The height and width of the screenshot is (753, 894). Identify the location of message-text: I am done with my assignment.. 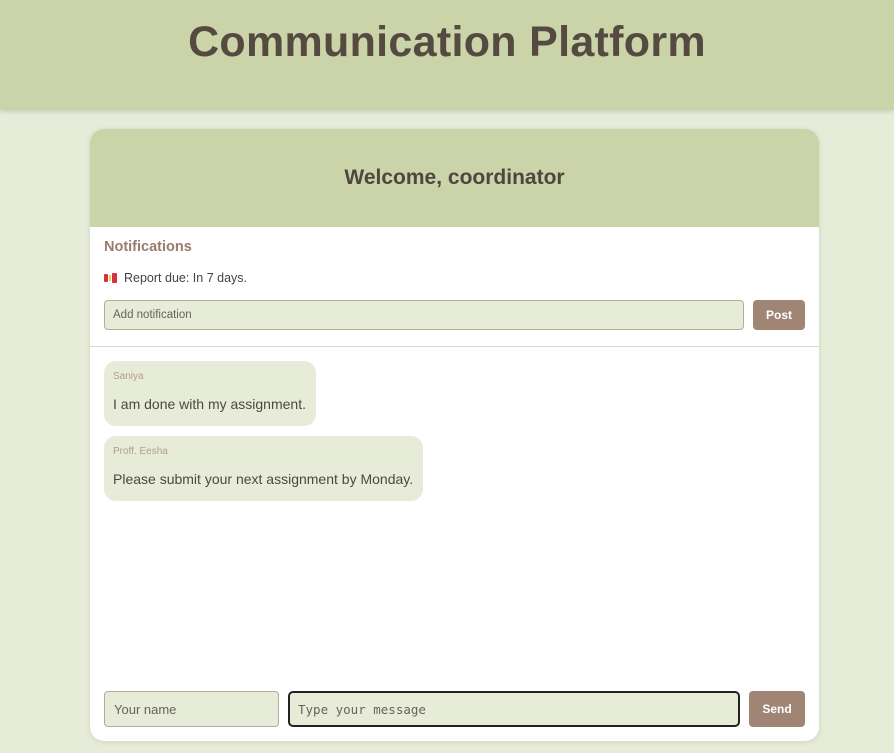
(209, 404).